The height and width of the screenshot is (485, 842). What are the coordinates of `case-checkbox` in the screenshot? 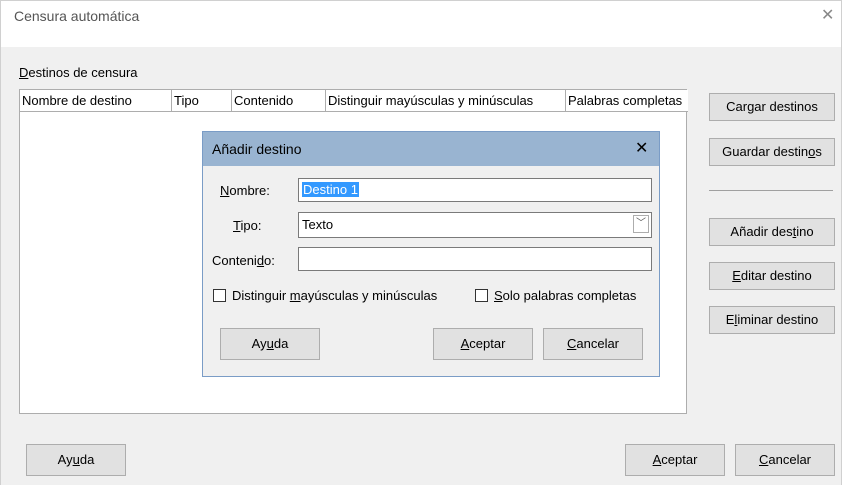 It's located at (219, 295).